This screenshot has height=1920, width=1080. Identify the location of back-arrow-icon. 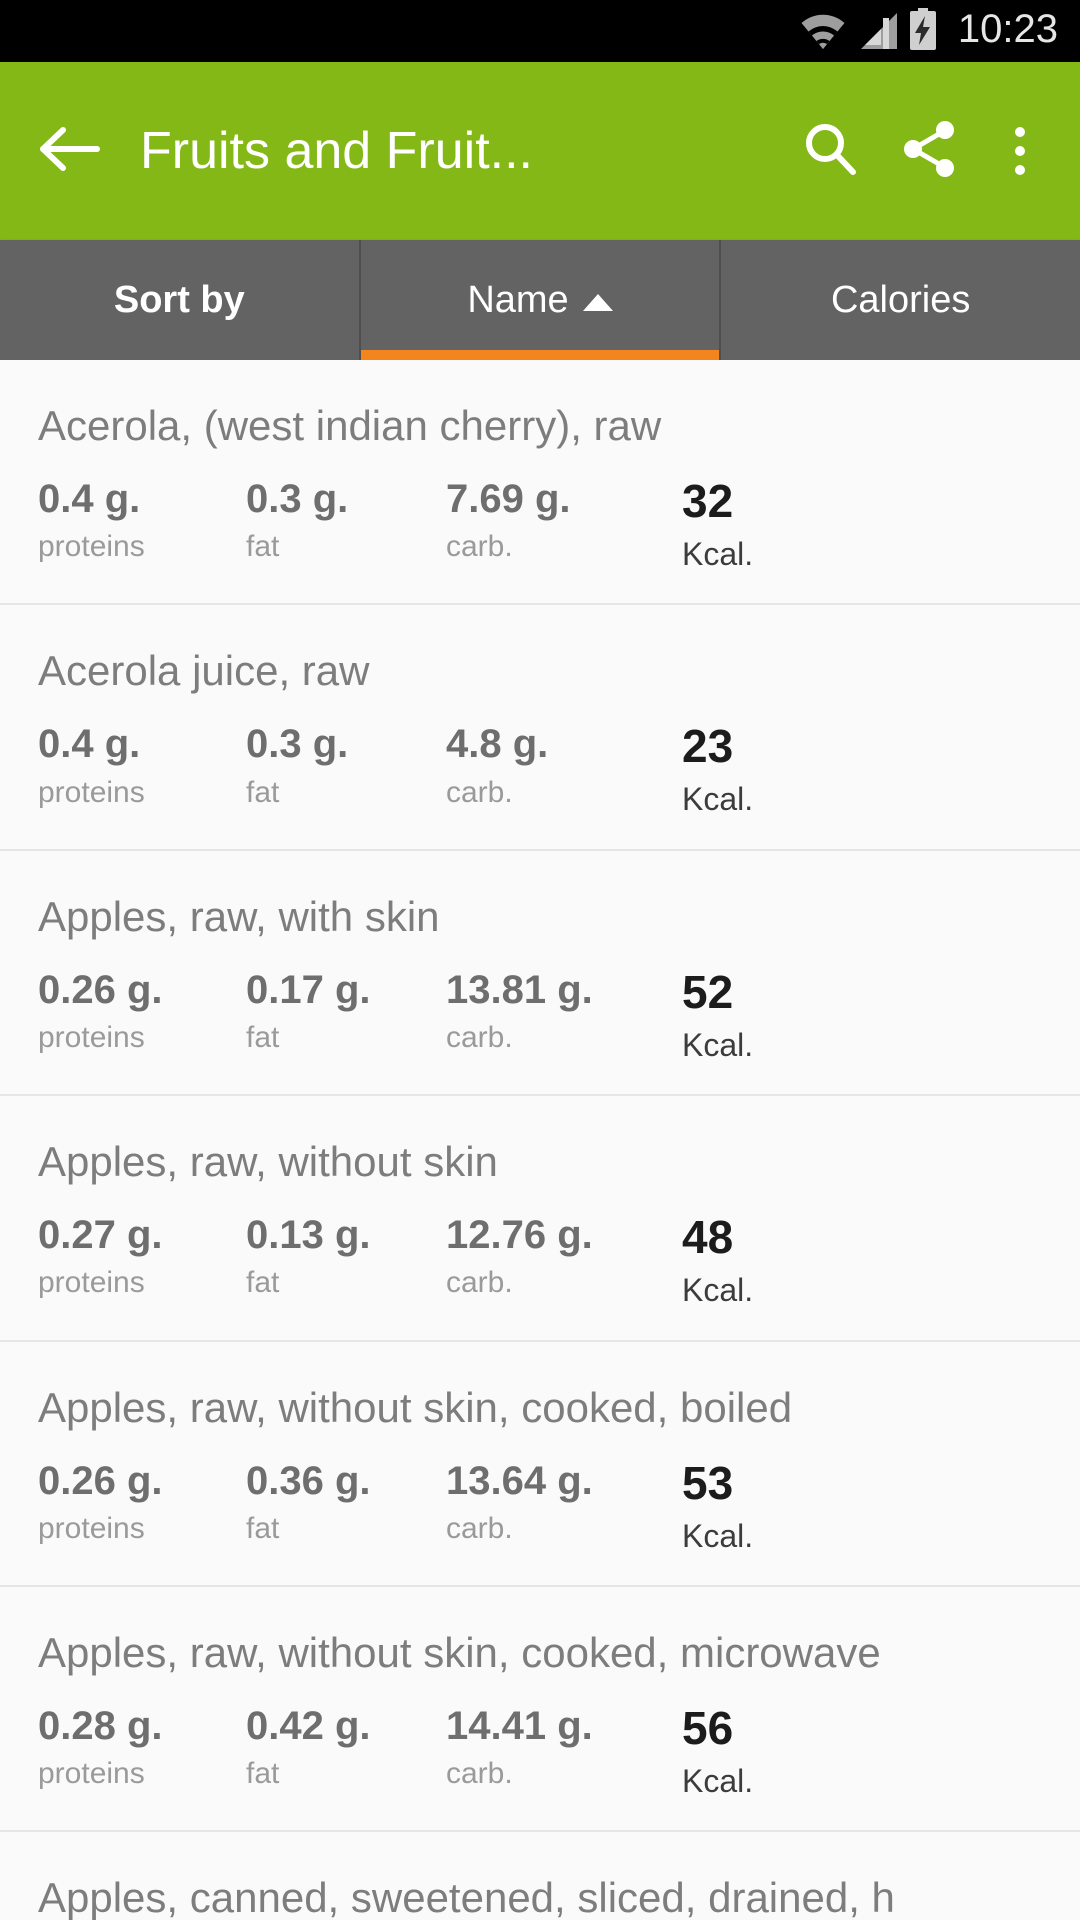
(70, 151).